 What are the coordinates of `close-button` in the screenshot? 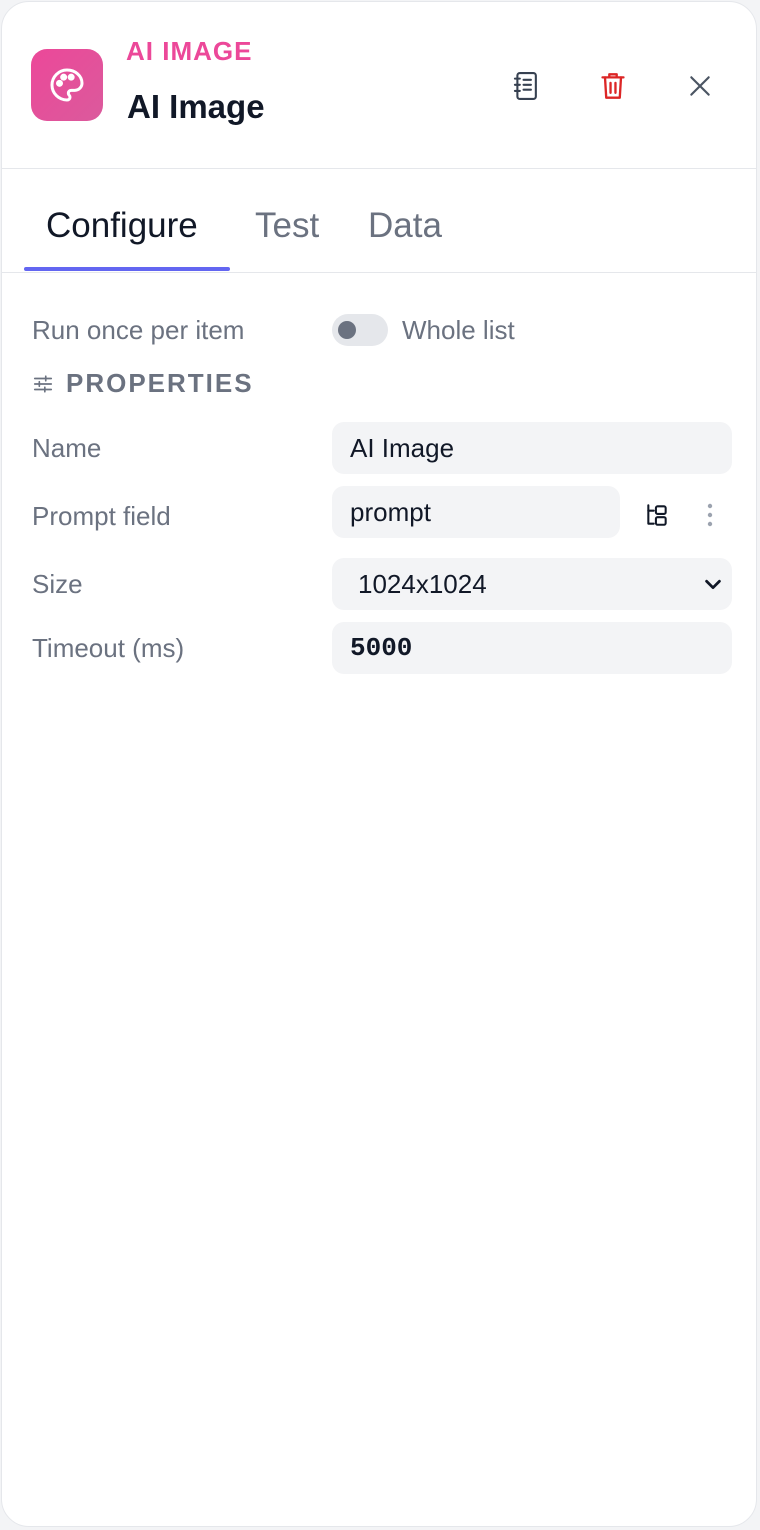 It's located at (700, 86).